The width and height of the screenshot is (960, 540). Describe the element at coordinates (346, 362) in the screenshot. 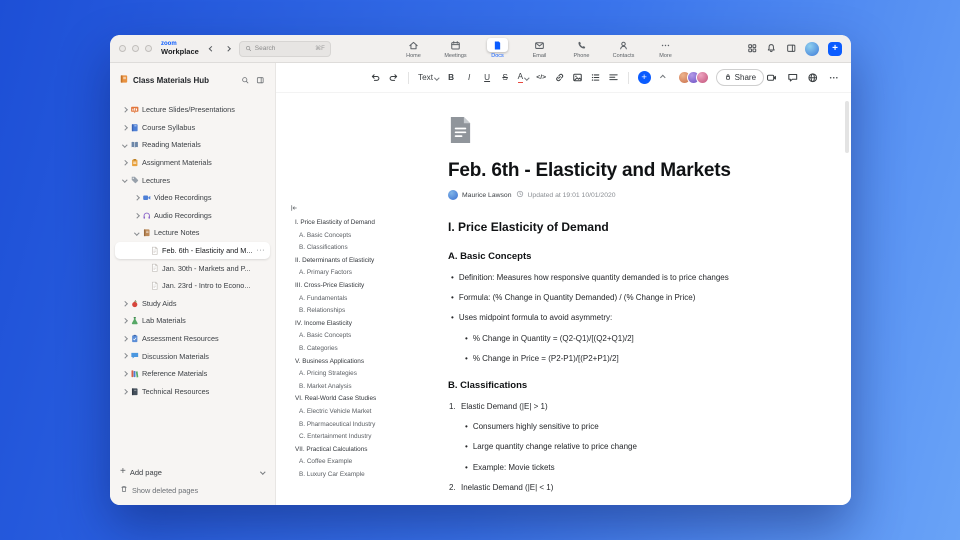

I see `toc-item: V. Business Applications` at that location.